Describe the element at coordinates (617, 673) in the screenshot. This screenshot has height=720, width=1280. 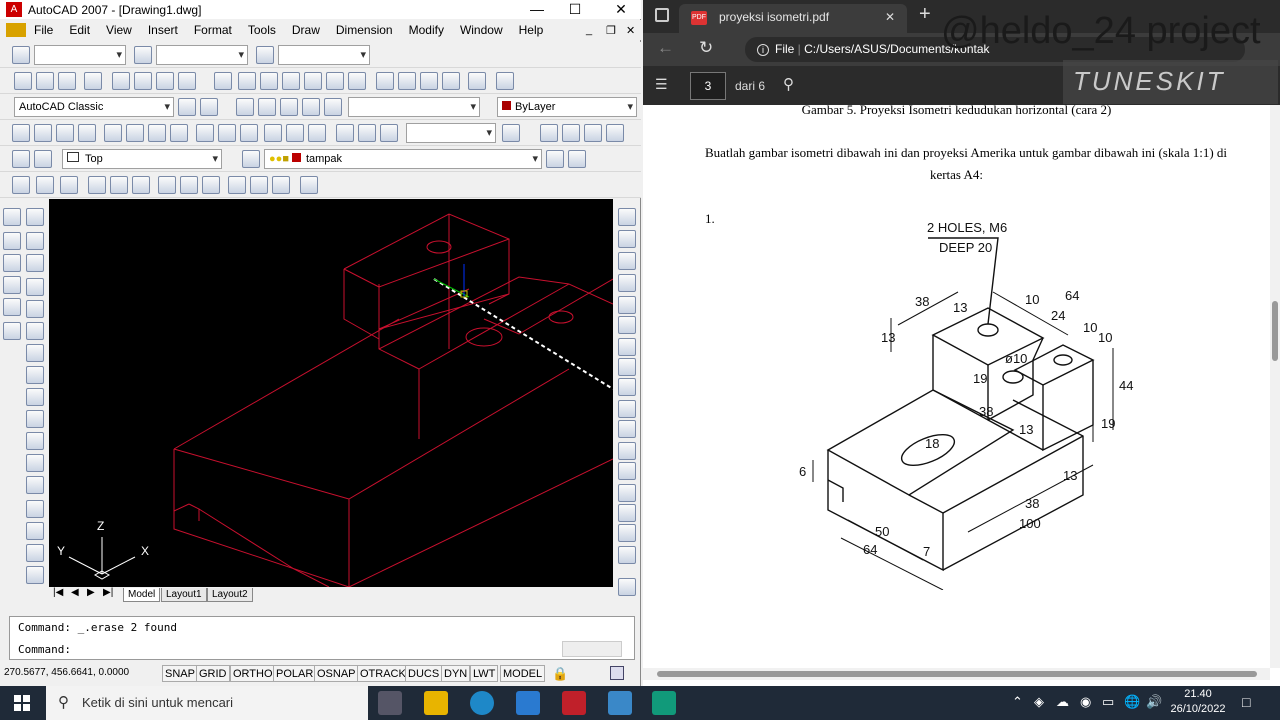
I see `clean-screen-icon` at that location.